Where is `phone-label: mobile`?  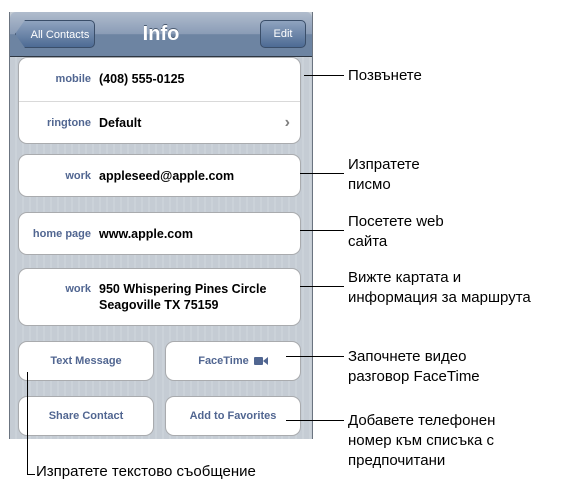
phone-label: mobile is located at coordinates (73, 79).